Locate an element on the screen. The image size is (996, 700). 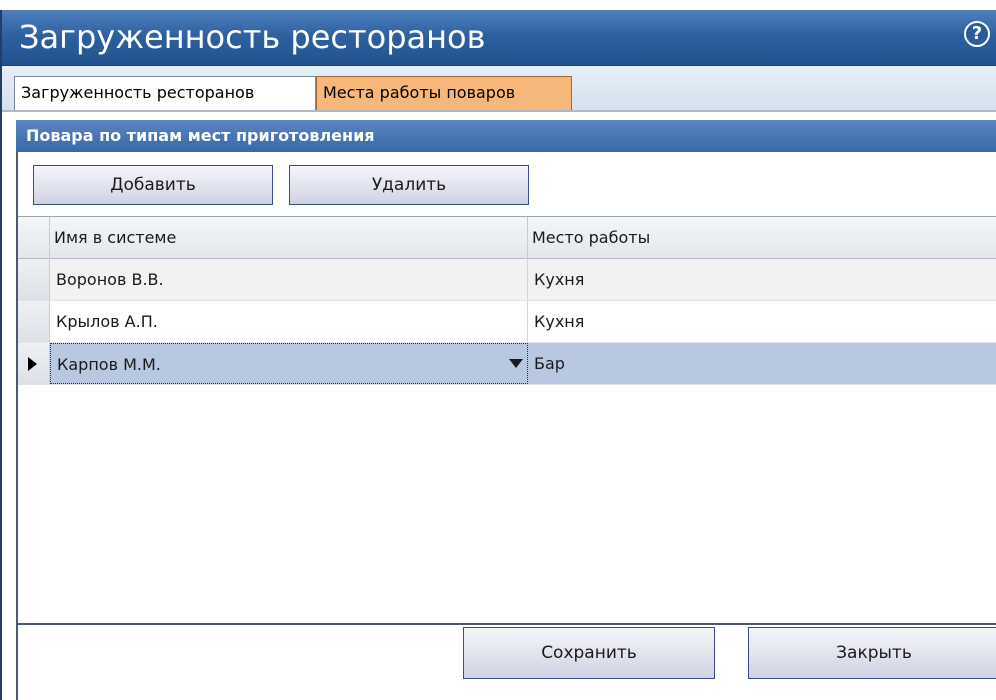
current-row-arrow-icon is located at coordinates (32, 364).